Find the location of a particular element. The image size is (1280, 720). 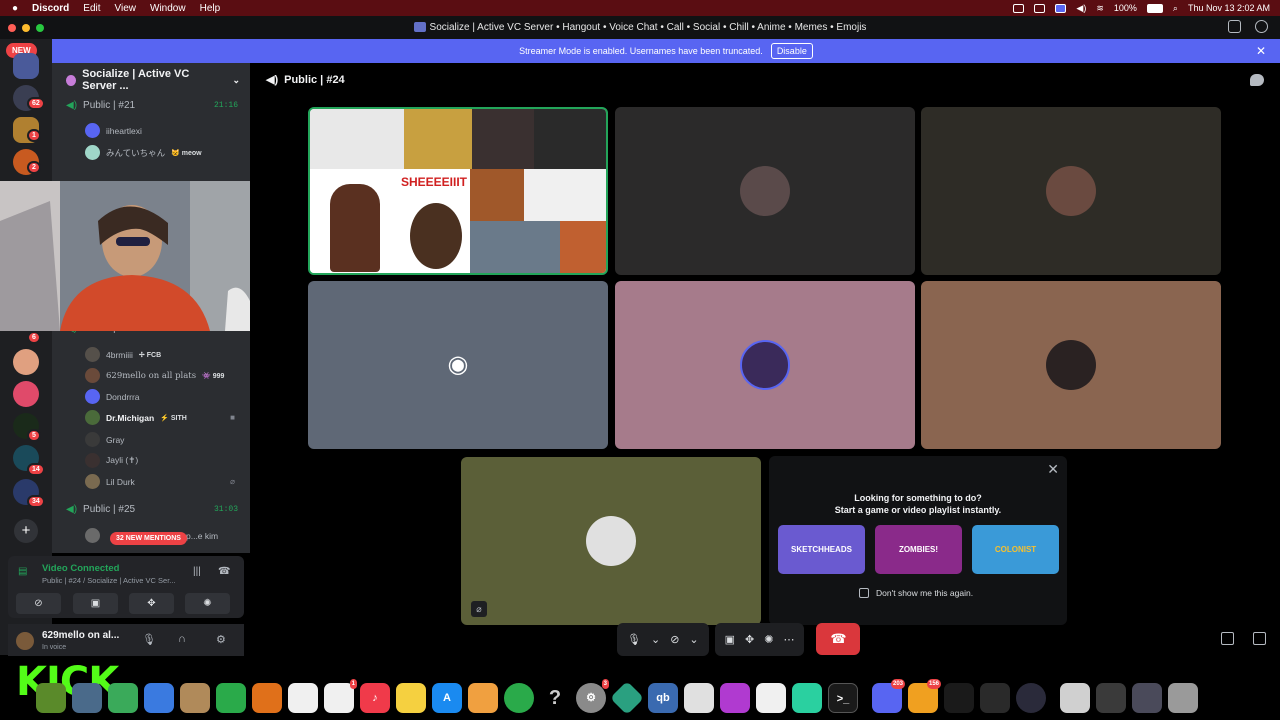

activity-card-zombies: ZOMBIES! is located at coordinates (918, 549).